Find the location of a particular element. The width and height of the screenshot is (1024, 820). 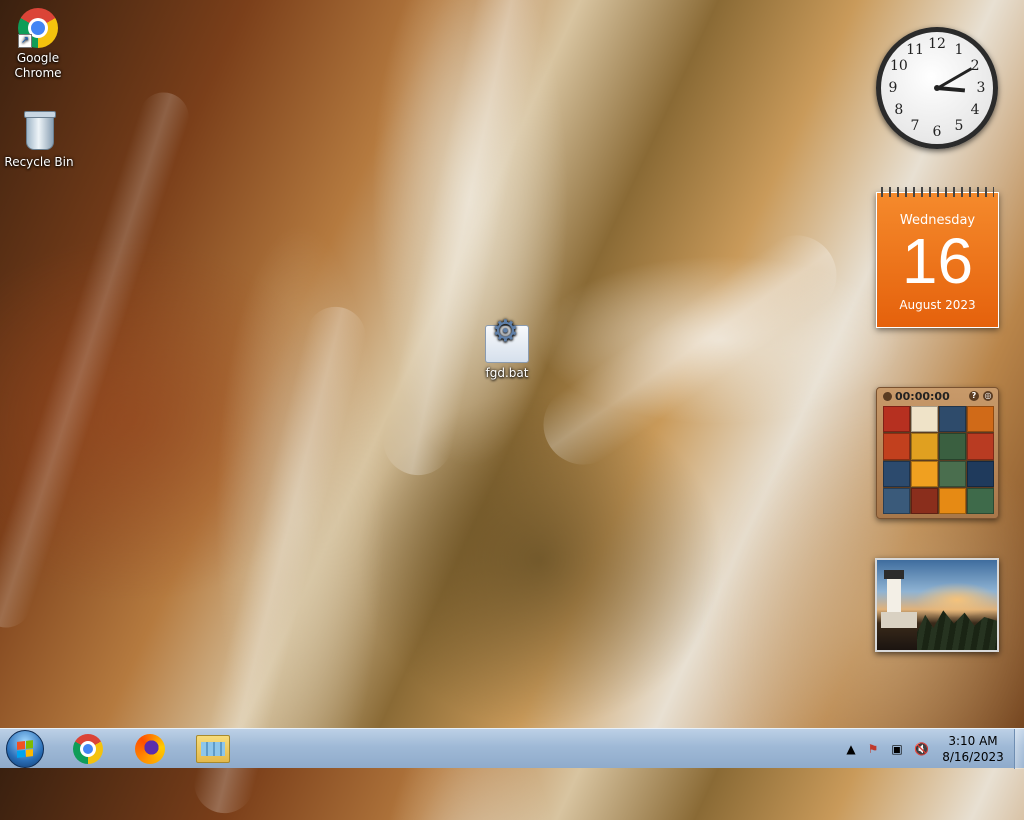

start-button is located at coordinates (25, 749).